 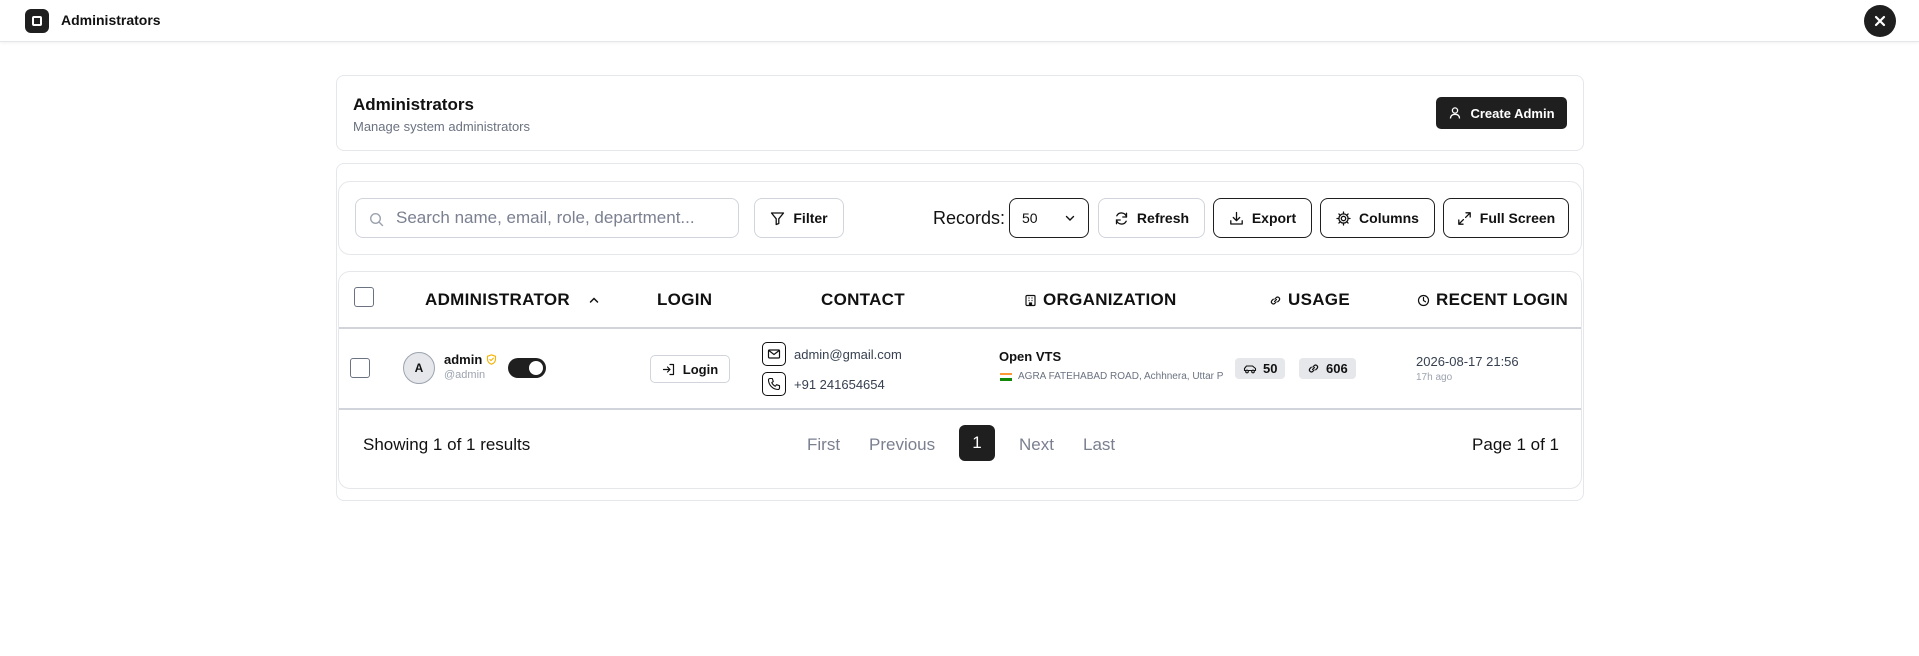 What do you see at coordinates (1163, 218) in the screenshot?
I see `refresh-label: Refresh` at bounding box center [1163, 218].